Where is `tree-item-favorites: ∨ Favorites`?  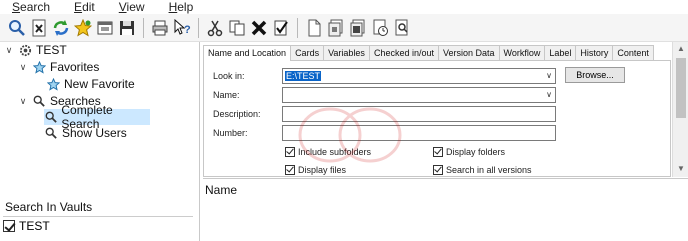 tree-item-favorites: ∨ Favorites is located at coordinates (59, 67).